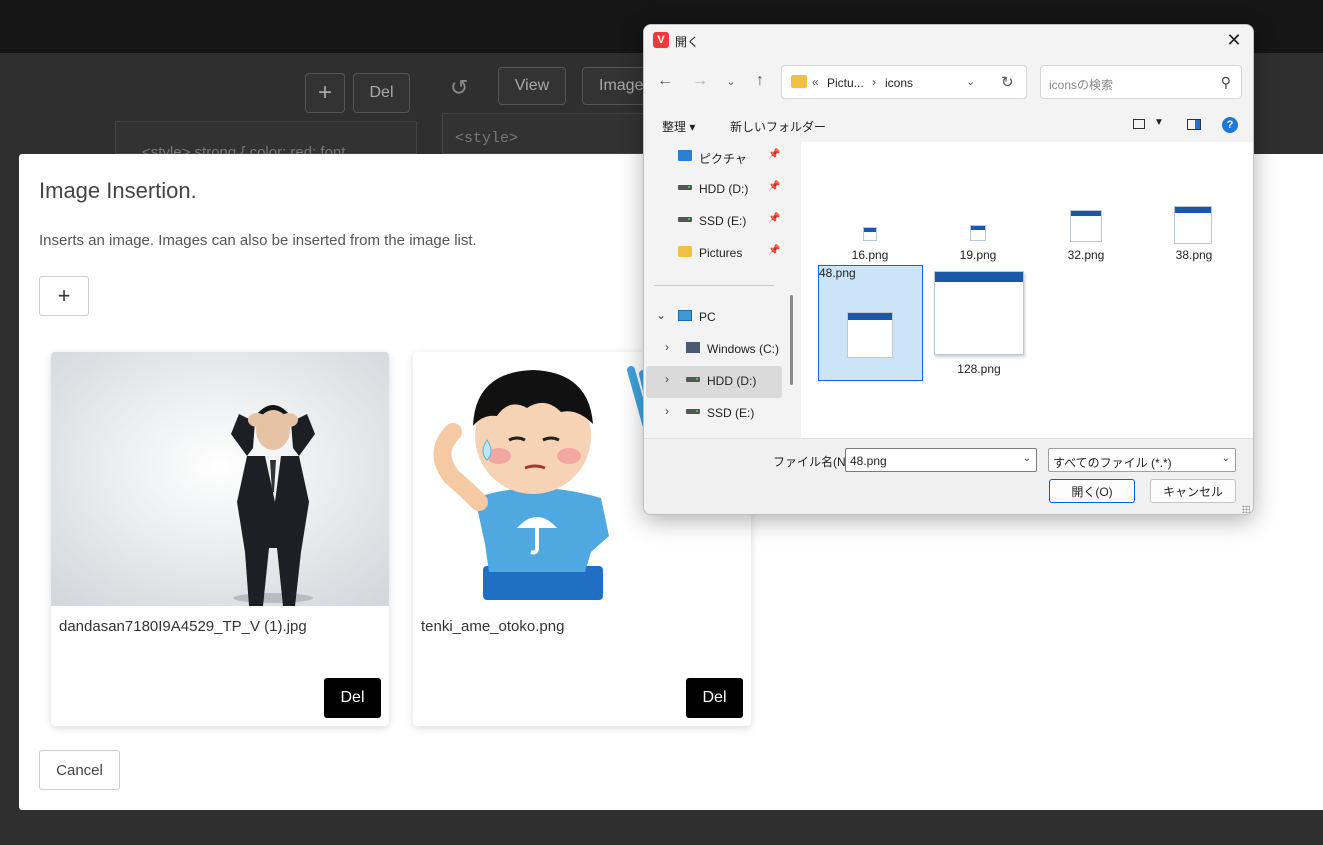 This screenshot has height=845, width=1323. What do you see at coordinates (64, 296) in the screenshot?
I see `add-image-button: +` at bounding box center [64, 296].